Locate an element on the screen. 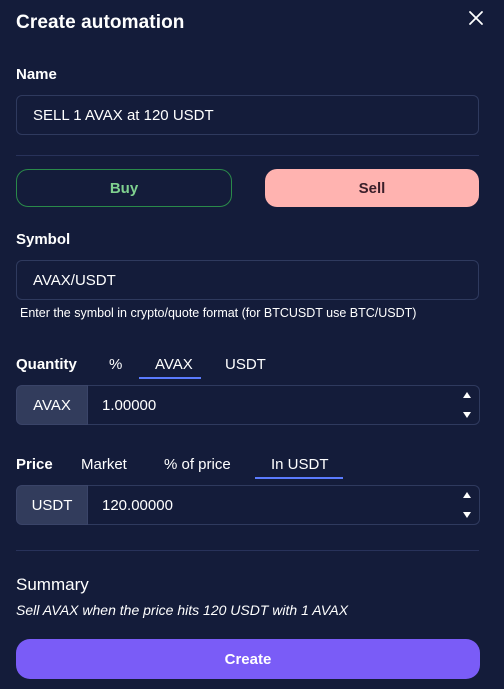 The height and width of the screenshot is (689, 504). quantity-tab-usdt: USDT is located at coordinates (245, 364).